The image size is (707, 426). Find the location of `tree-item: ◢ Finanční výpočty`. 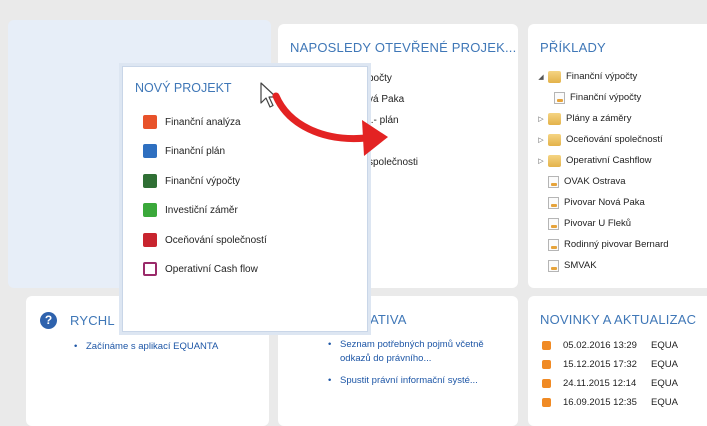

tree-item: ◢ Finanční výpočty is located at coordinates (602, 76).